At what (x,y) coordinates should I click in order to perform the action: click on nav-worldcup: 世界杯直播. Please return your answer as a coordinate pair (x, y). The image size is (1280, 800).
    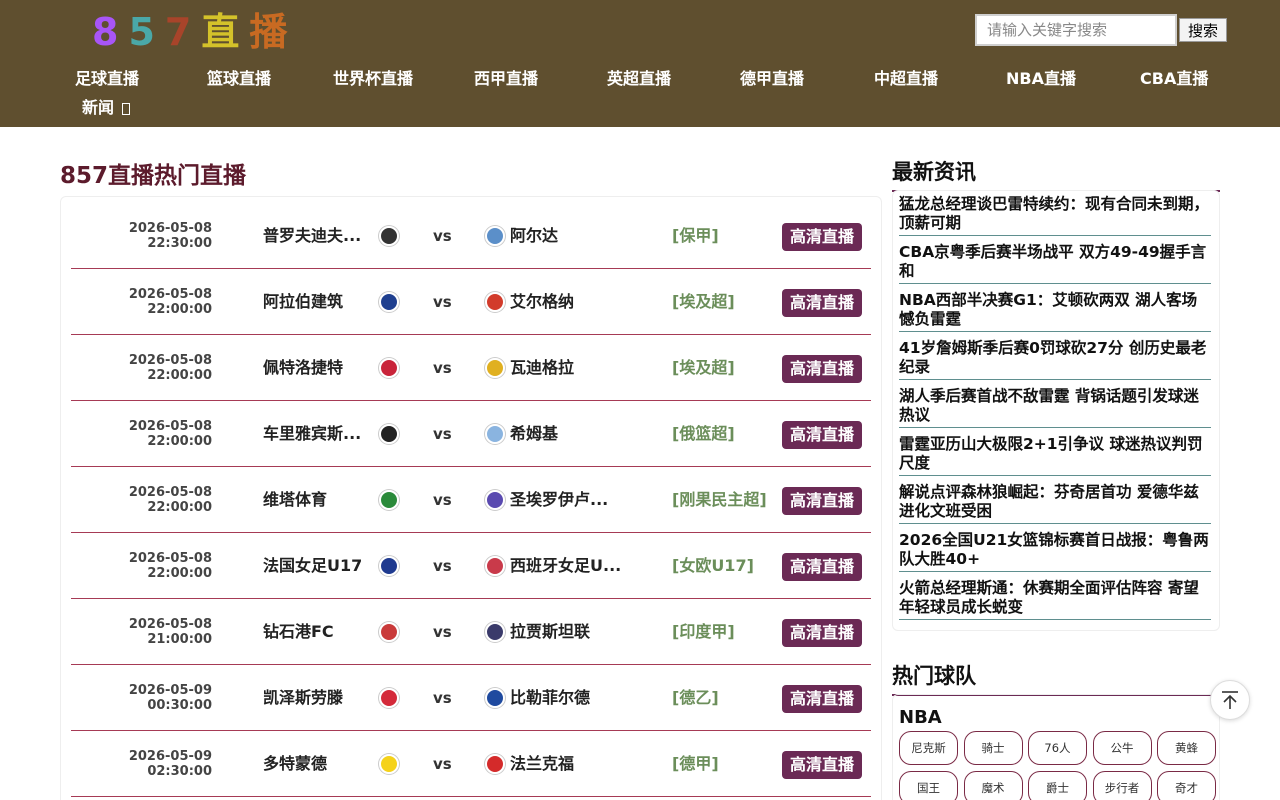
    Looking at the image, I should click on (373, 79).